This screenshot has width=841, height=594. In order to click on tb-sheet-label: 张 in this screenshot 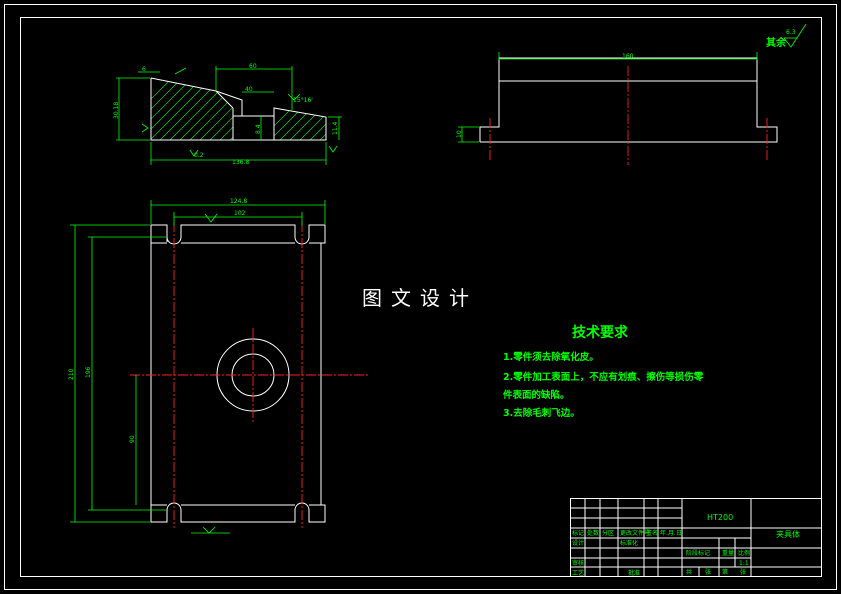, I will do `click(743, 572)`.